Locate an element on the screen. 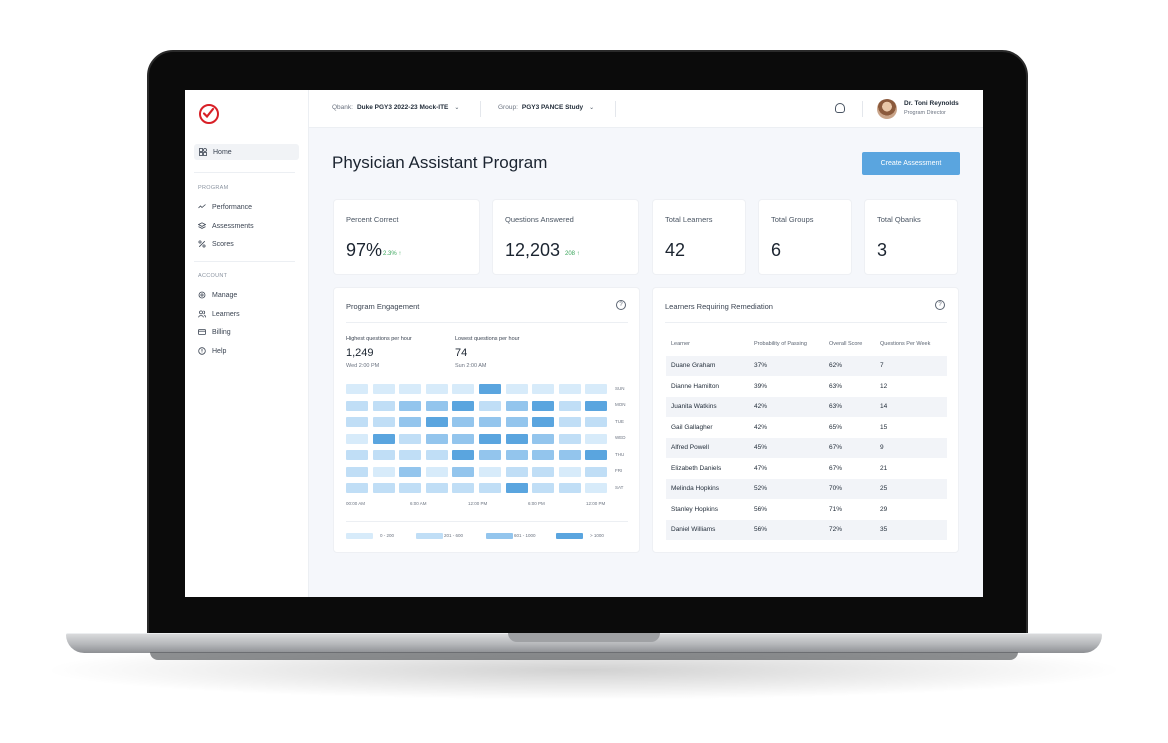  stat-card-total-learners: Total Learners 42 is located at coordinates (699, 237).